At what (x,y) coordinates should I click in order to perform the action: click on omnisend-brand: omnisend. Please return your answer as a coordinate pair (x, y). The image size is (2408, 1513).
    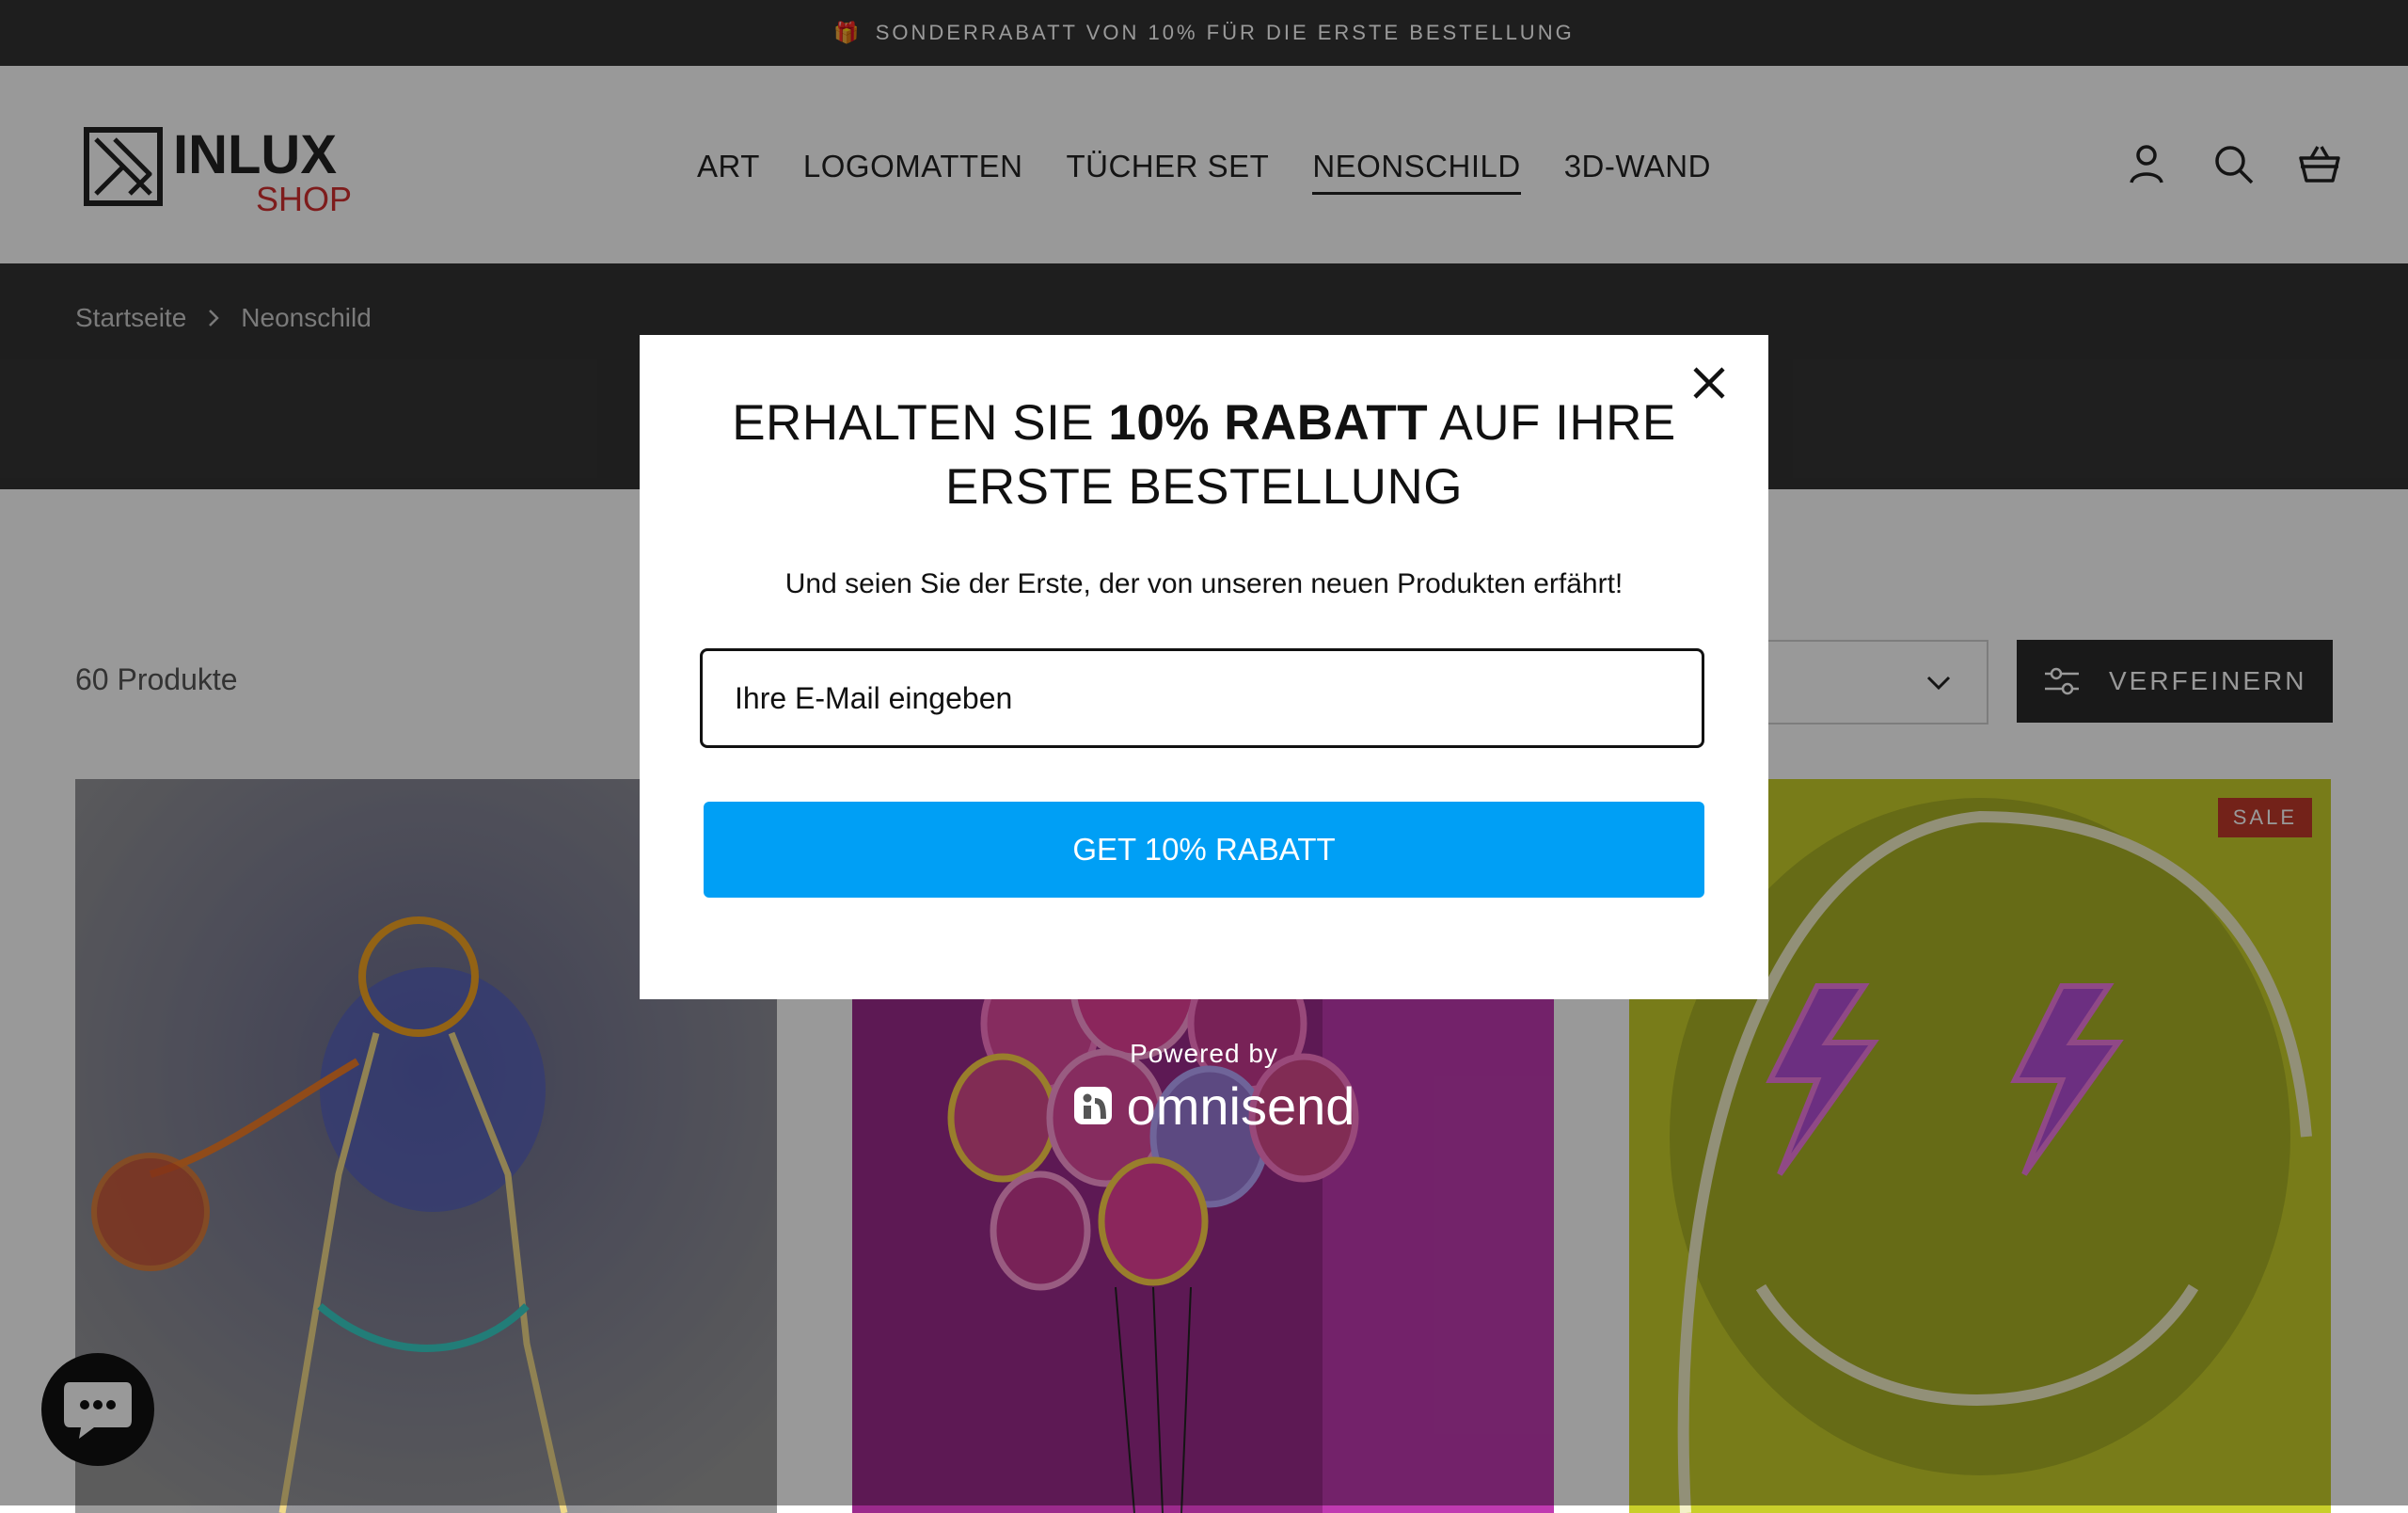
    Looking at the image, I should click on (1214, 1106).